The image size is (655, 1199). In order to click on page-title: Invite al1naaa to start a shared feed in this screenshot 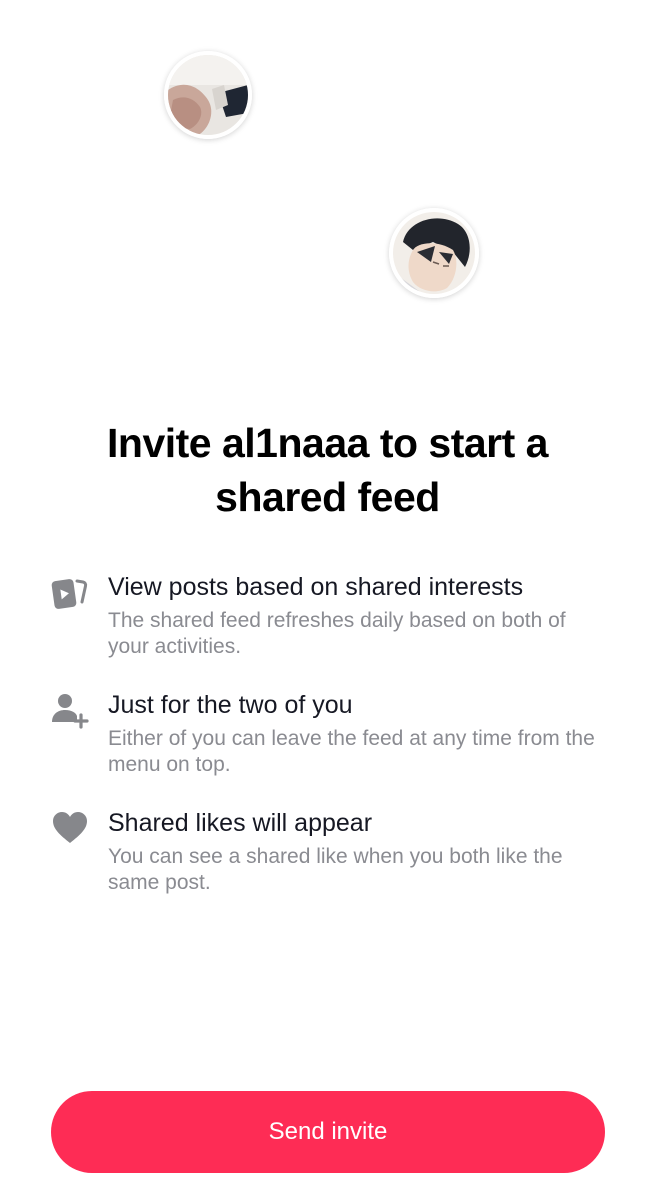, I will do `click(327, 470)`.